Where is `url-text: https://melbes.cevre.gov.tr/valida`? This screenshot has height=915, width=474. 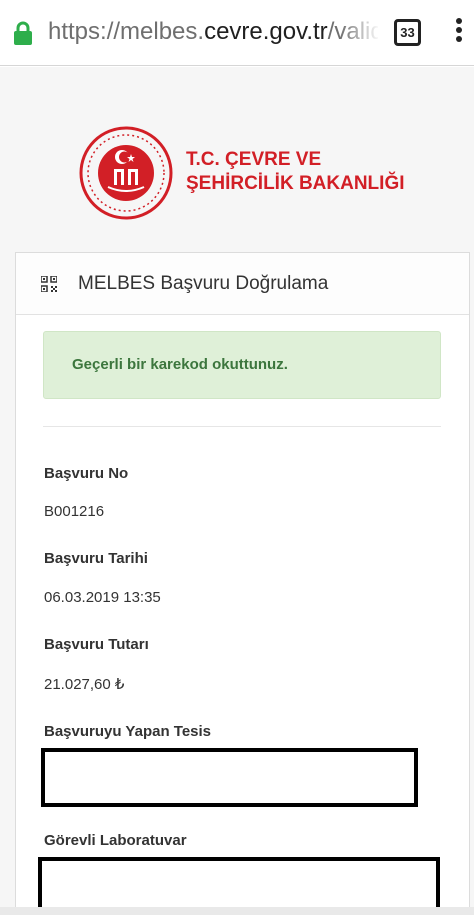 url-text: https://melbes.cevre.gov.tr/valida is located at coordinates (213, 32).